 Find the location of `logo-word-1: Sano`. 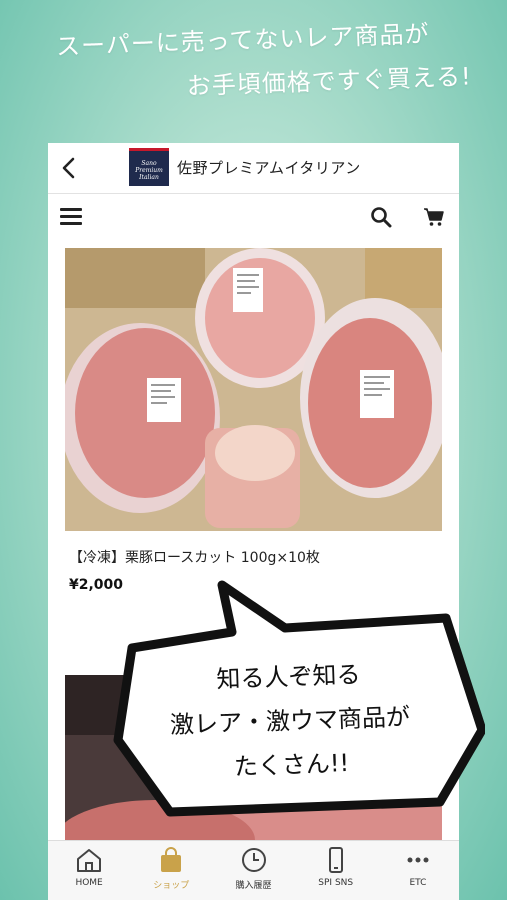

logo-word-1: Sano is located at coordinates (149, 163).